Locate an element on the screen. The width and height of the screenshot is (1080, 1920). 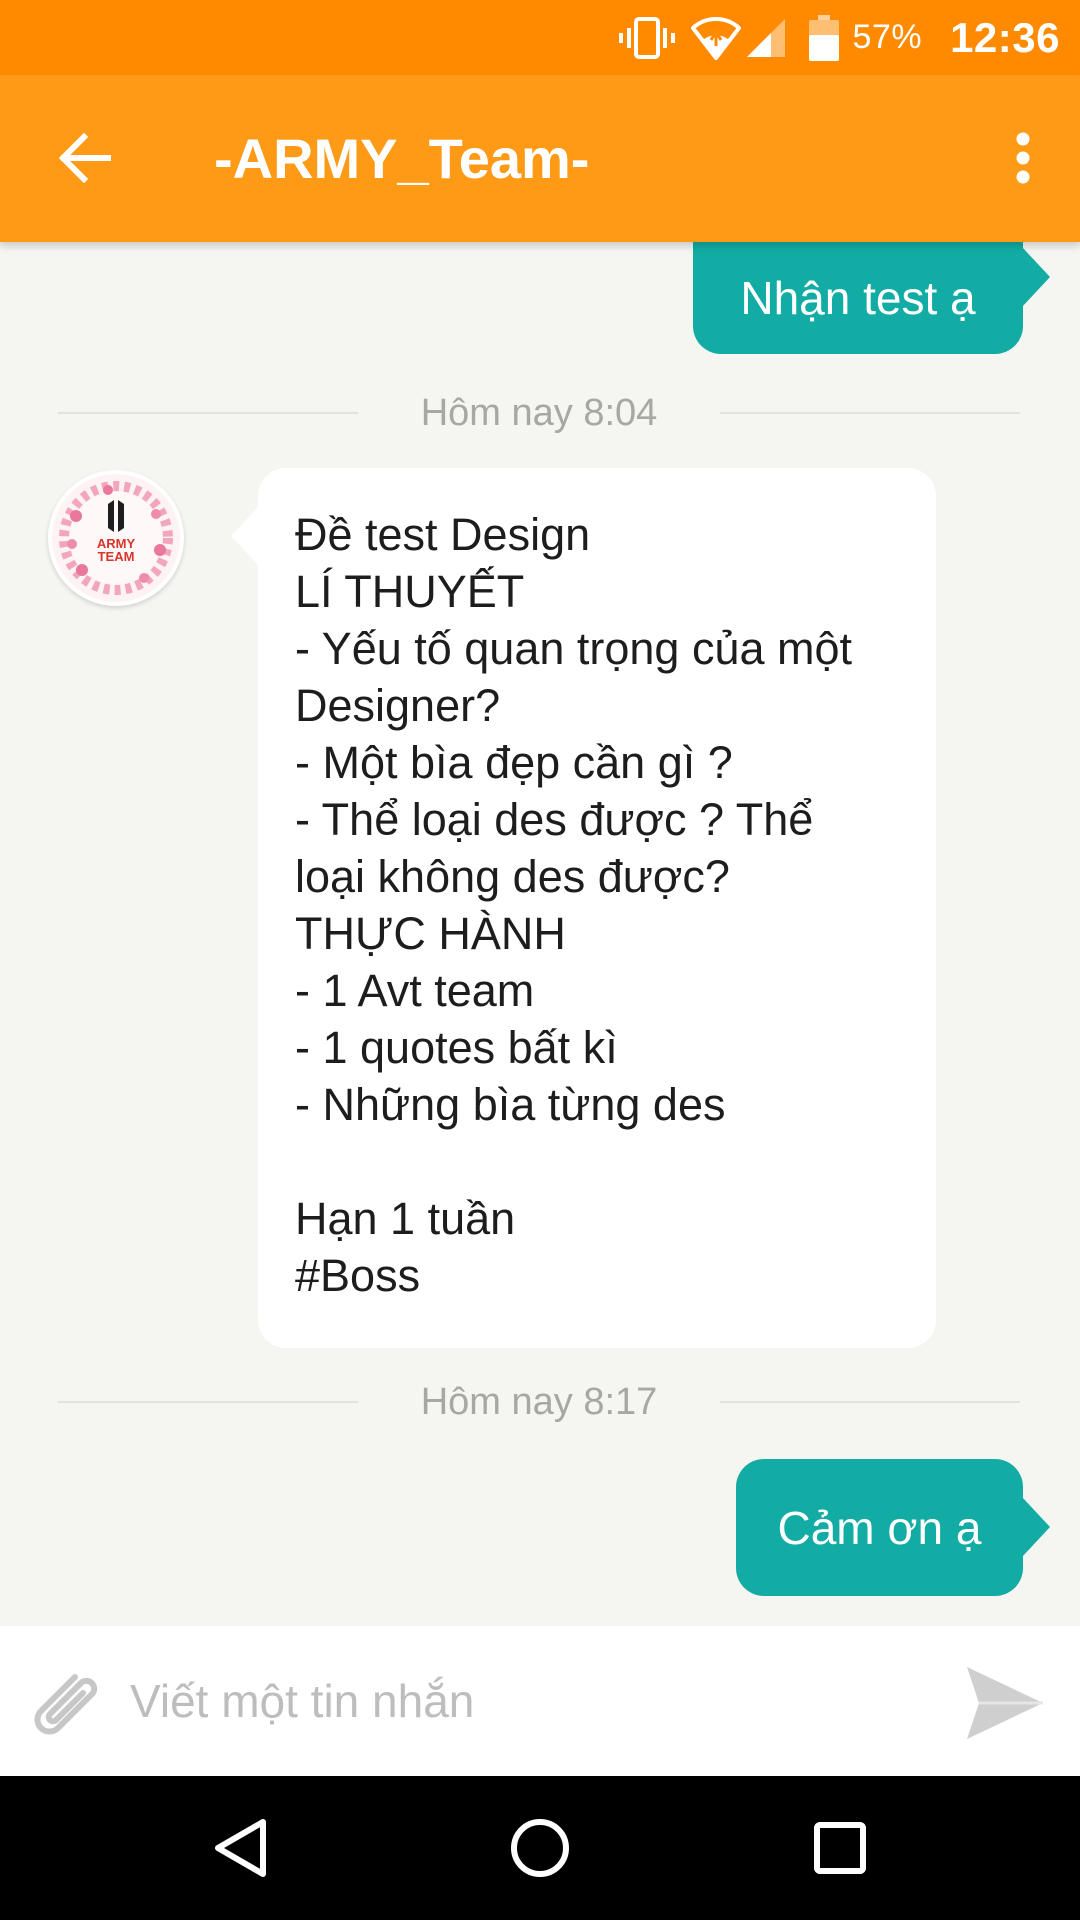
back-button is located at coordinates (85, 158).